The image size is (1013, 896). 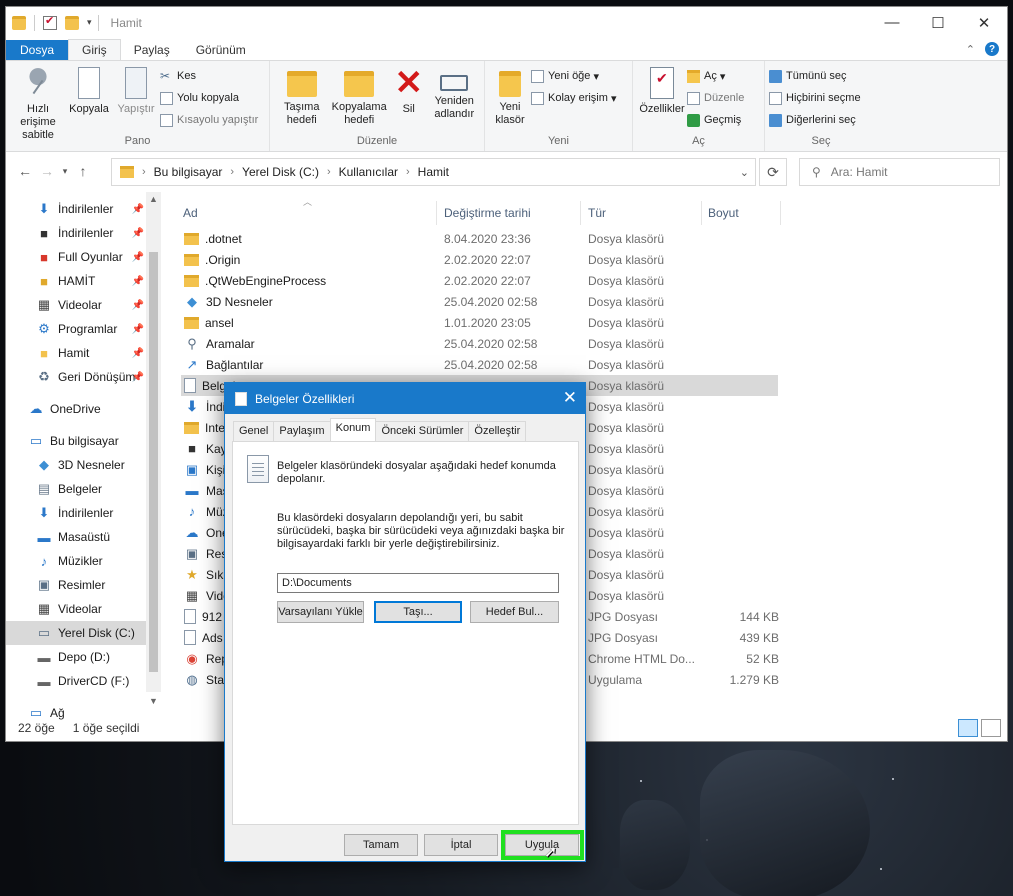 I want to click on nav-item: ◆ 3D Nesneler, so click(x=76, y=465).